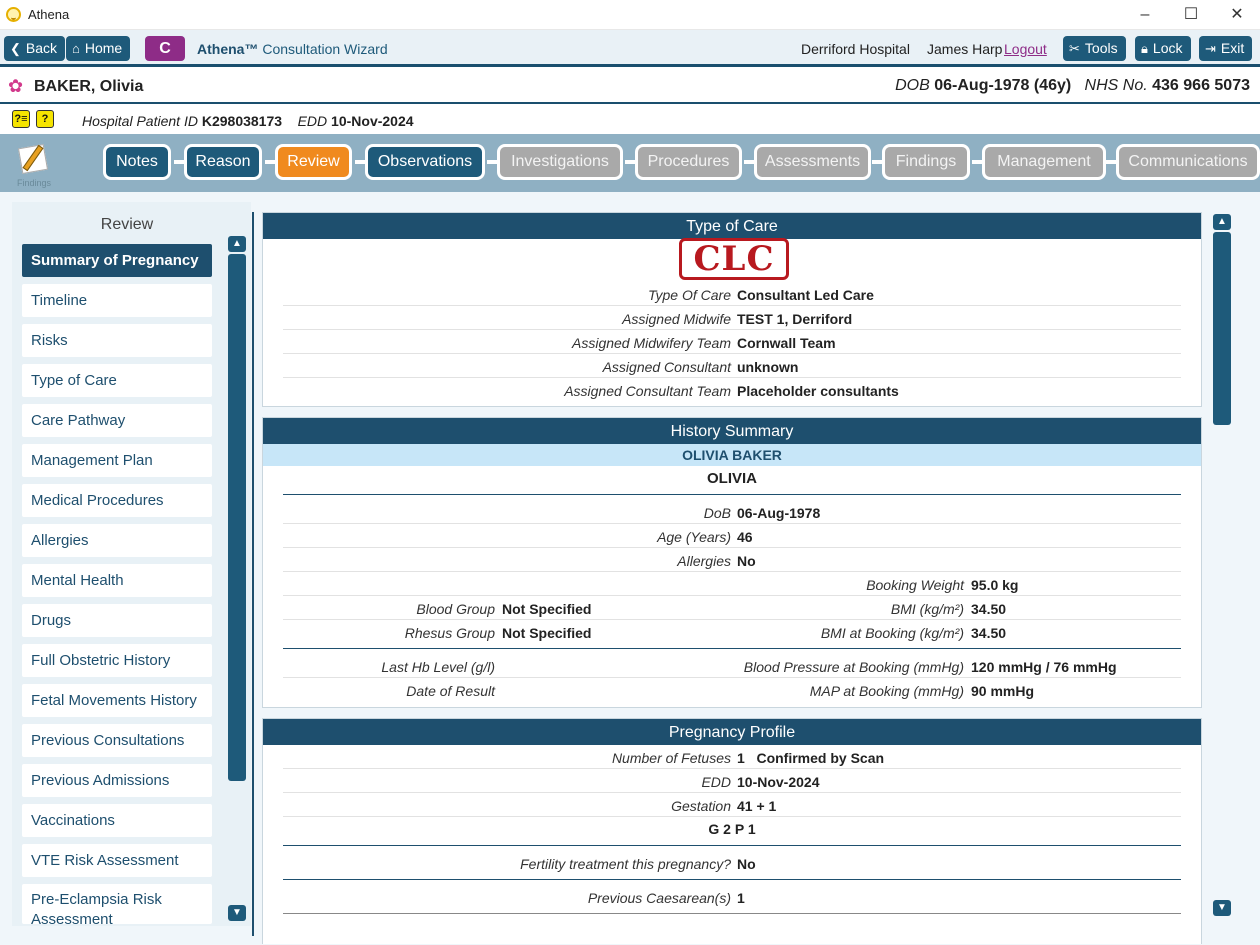 The width and height of the screenshot is (1260, 945). What do you see at coordinates (438, 667) in the screenshot?
I see `hb-level-label: Last Hb Level (g/l)` at bounding box center [438, 667].